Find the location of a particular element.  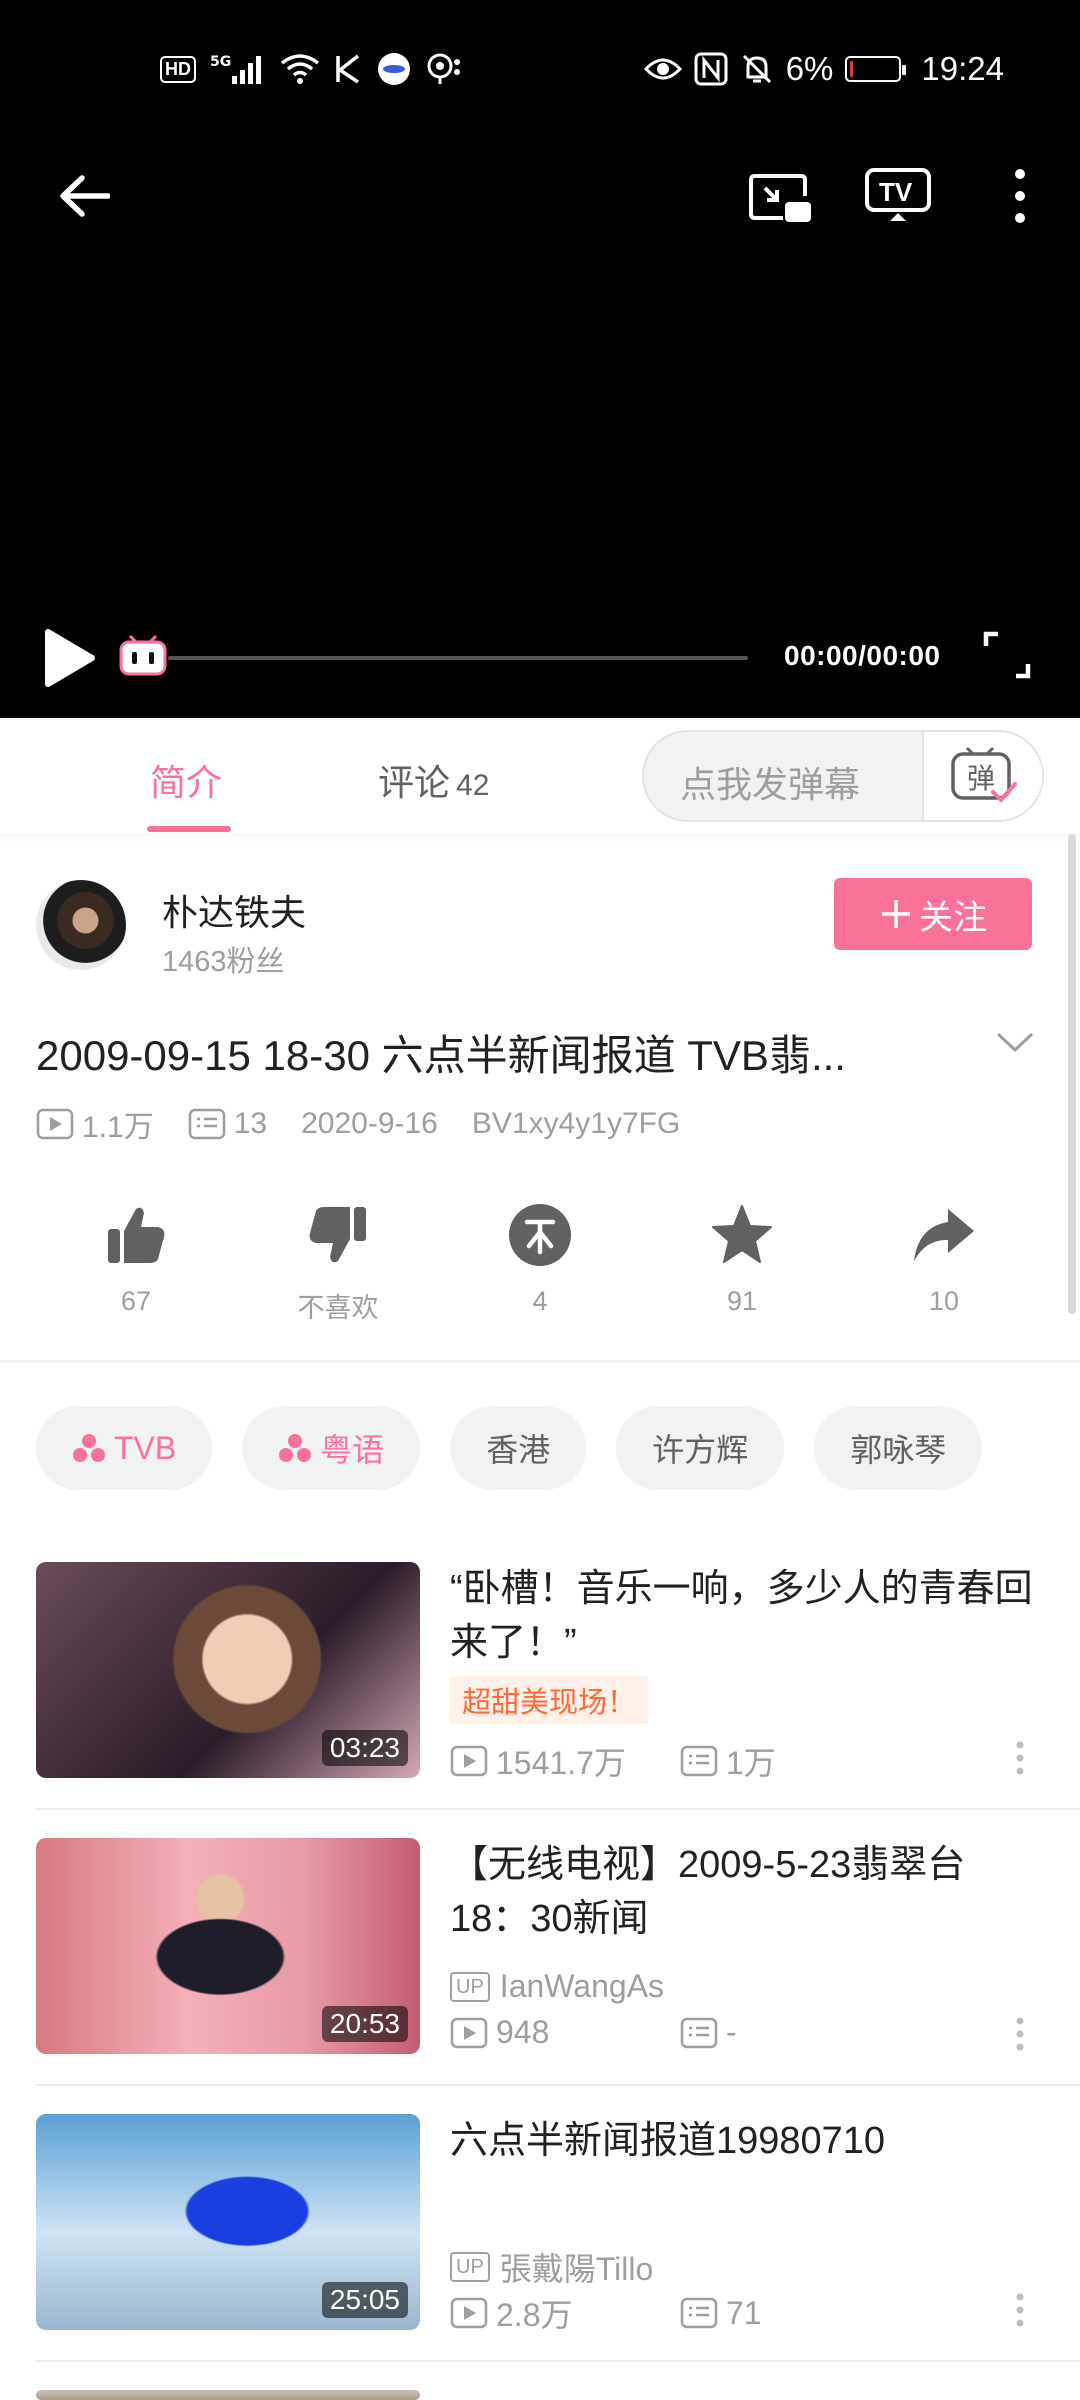

fullscreen-button is located at coordinates (1007, 655).